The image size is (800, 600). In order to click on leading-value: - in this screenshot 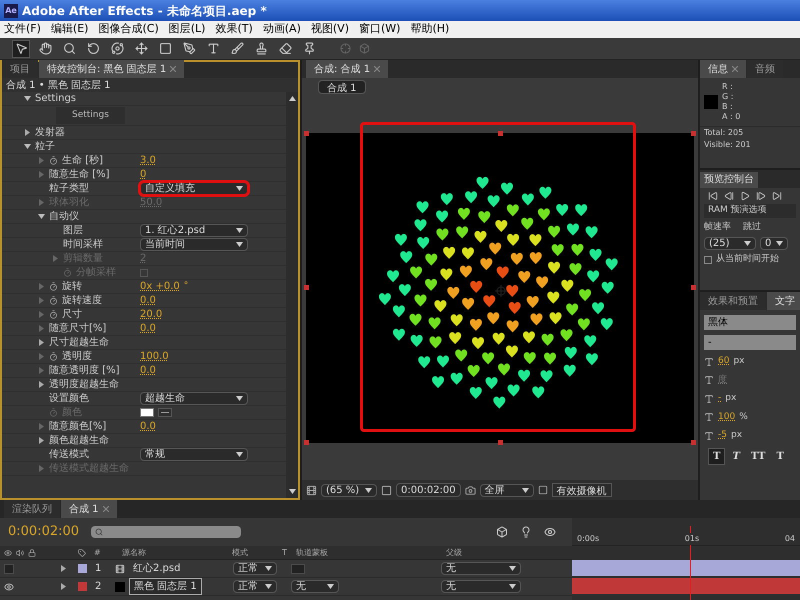, I will do `click(720, 399)`.